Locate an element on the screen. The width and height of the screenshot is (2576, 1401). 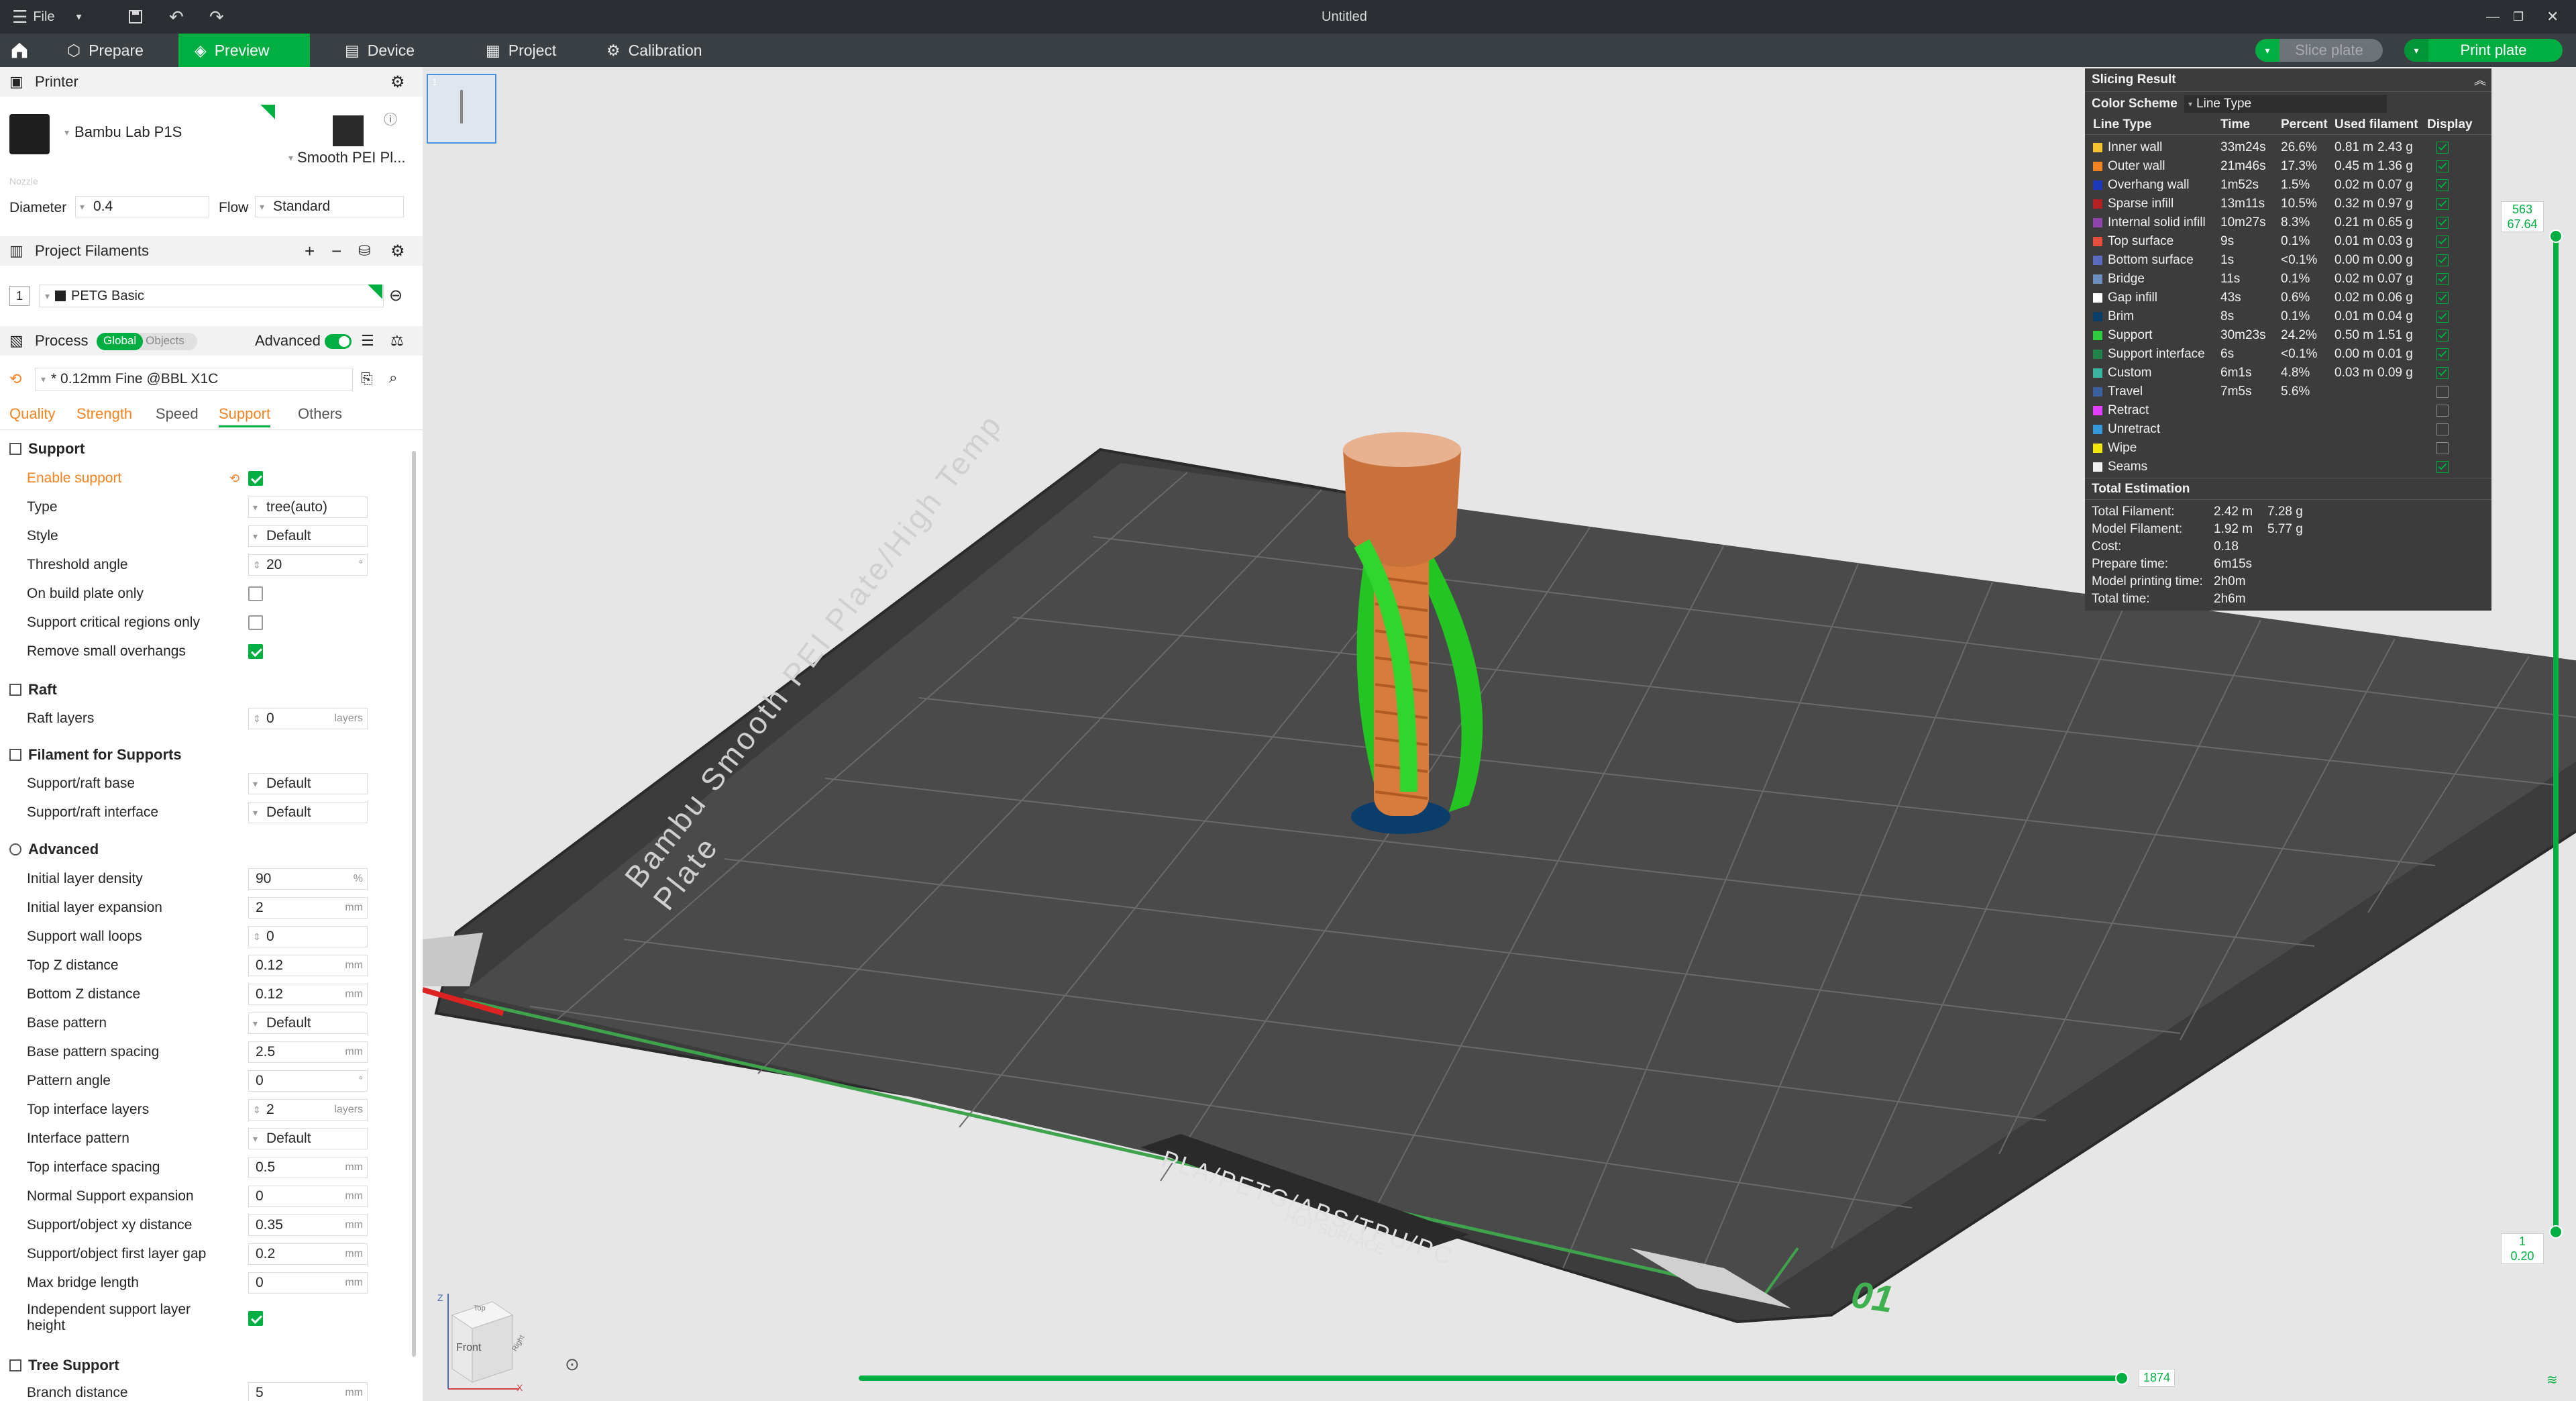
sync-icon: ⛁ is located at coordinates (364, 251).